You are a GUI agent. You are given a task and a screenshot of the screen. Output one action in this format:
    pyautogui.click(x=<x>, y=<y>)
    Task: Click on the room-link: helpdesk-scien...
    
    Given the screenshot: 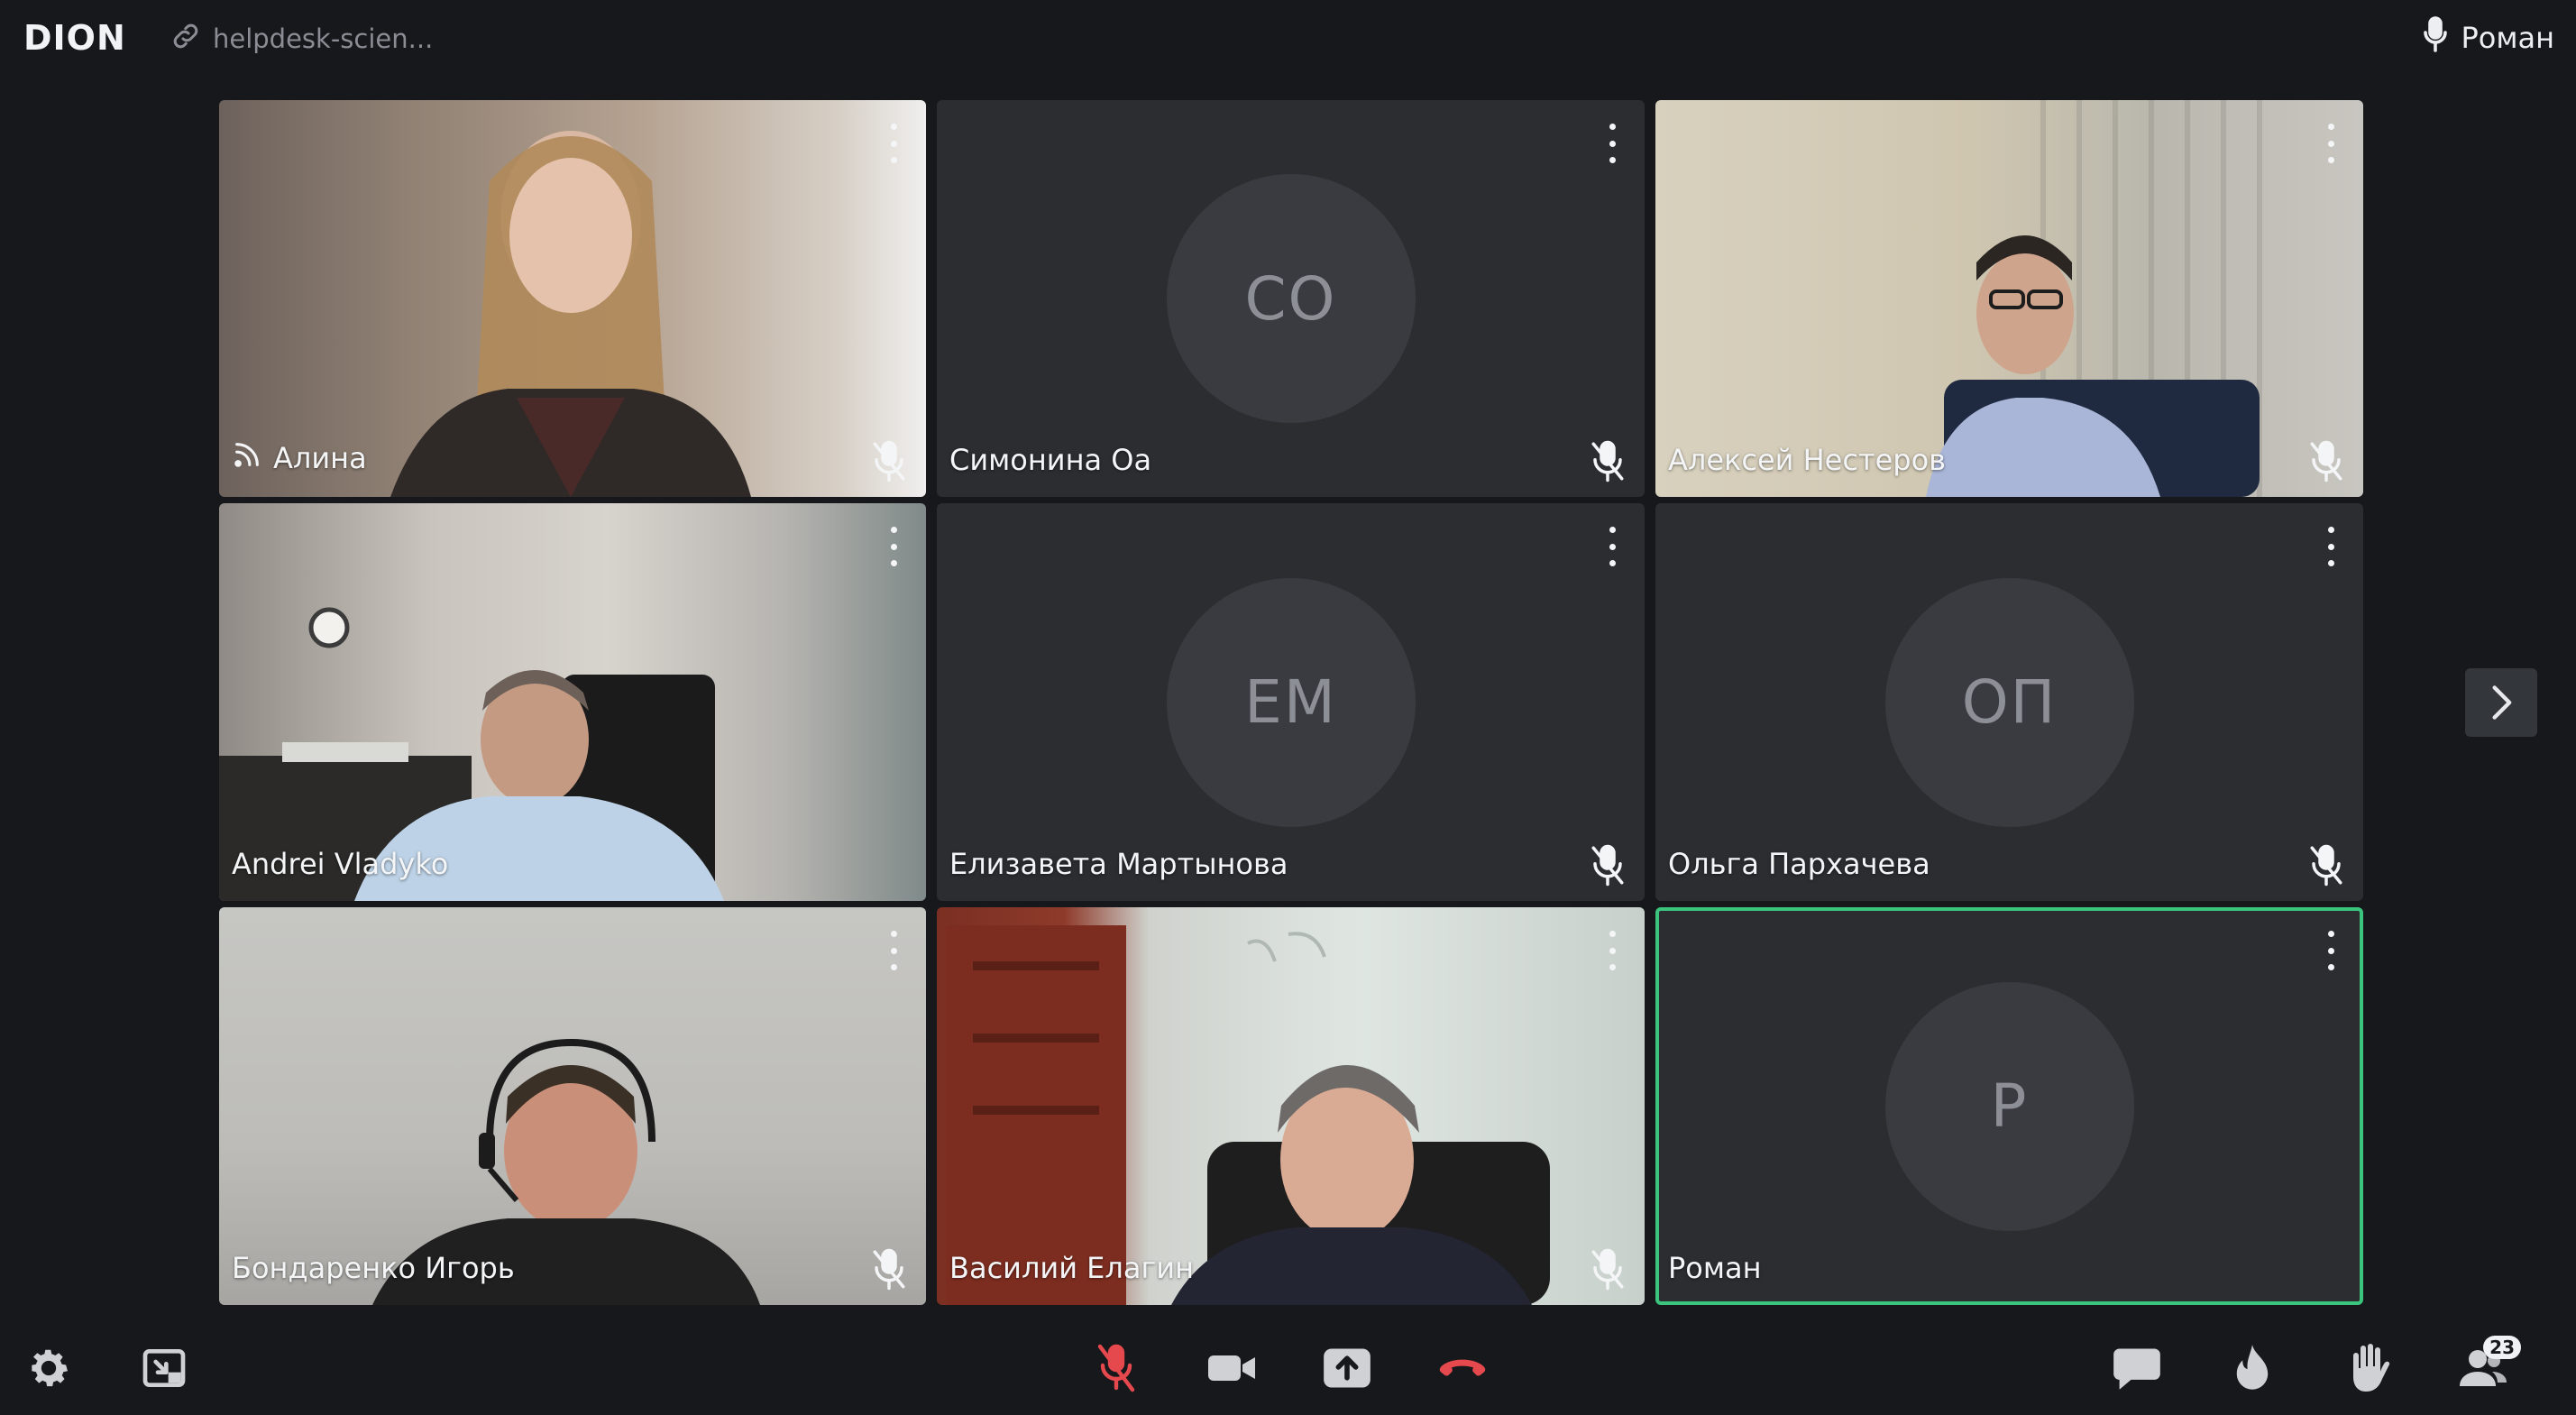 What is the action you would take?
    pyautogui.click(x=301, y=39)
    